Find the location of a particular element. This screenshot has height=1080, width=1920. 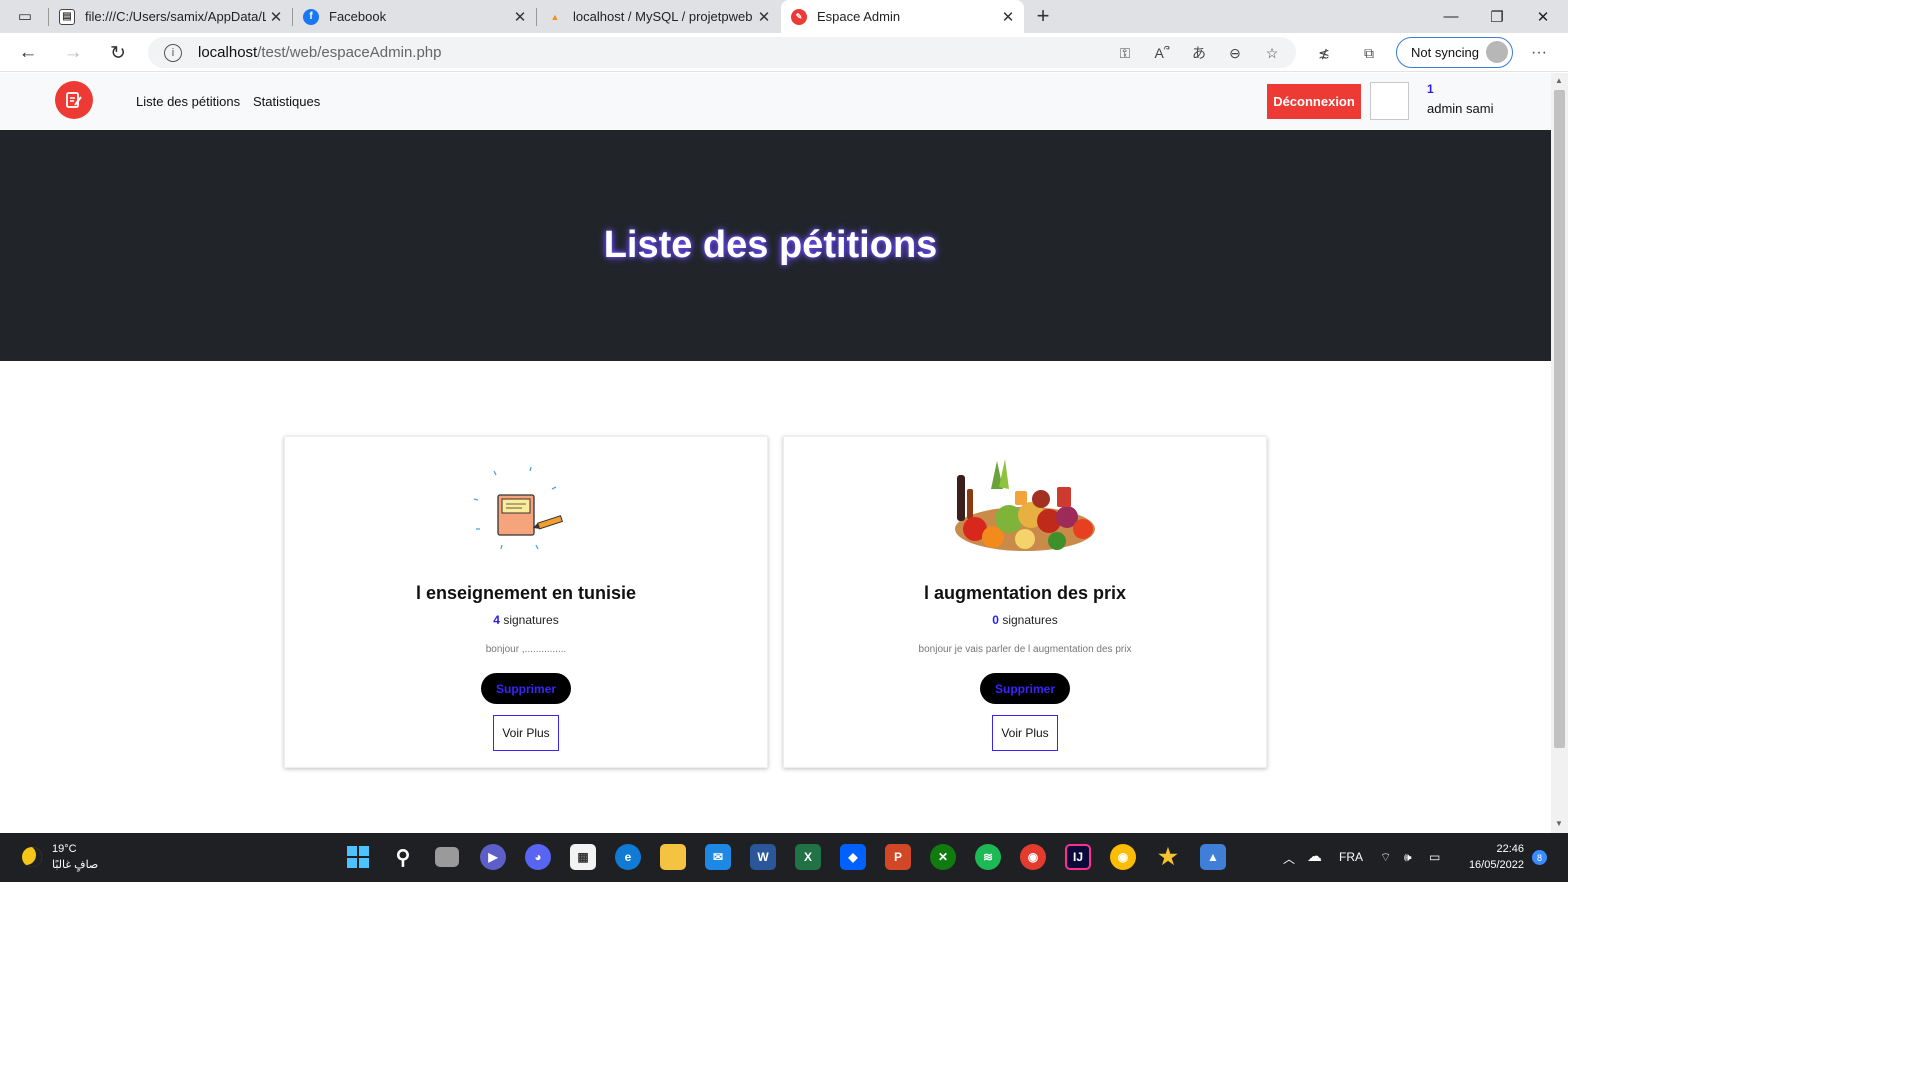

file-explorer-icon is located at coordinates (673, 857).